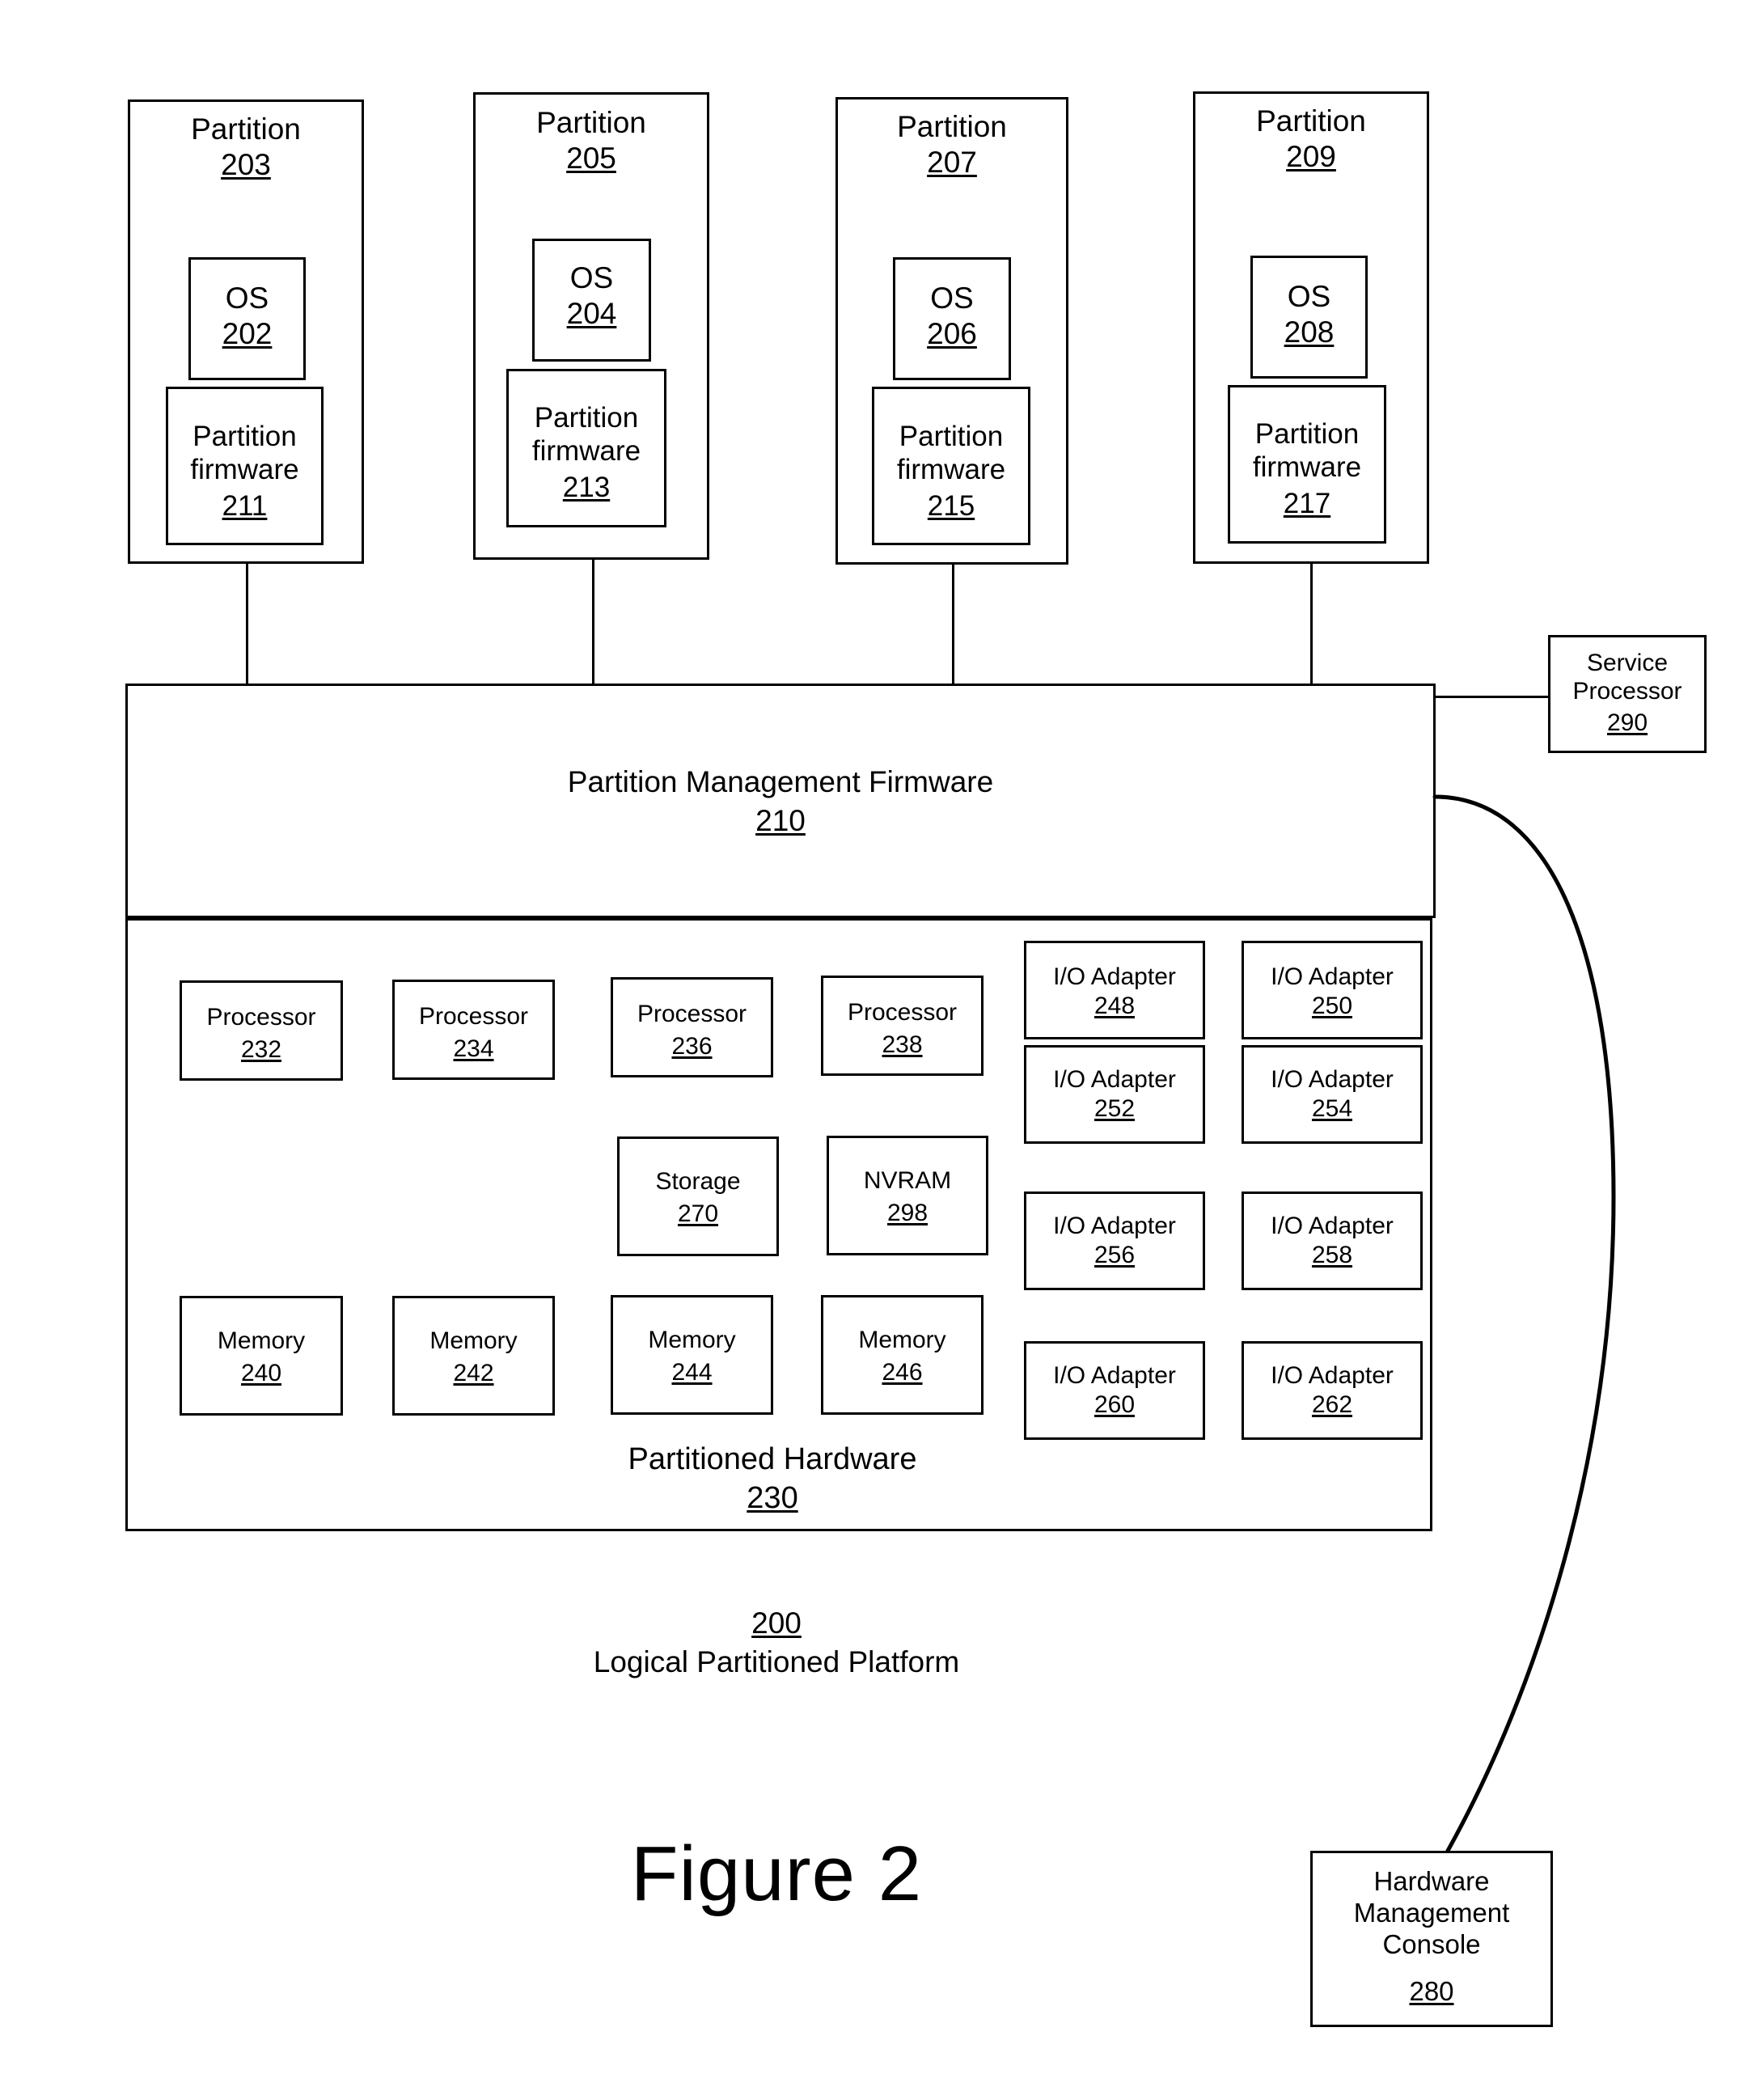  Describe the element at coordinates (473, 1048) in the screenshot. I see `processor-ref-234: 234` at that location.